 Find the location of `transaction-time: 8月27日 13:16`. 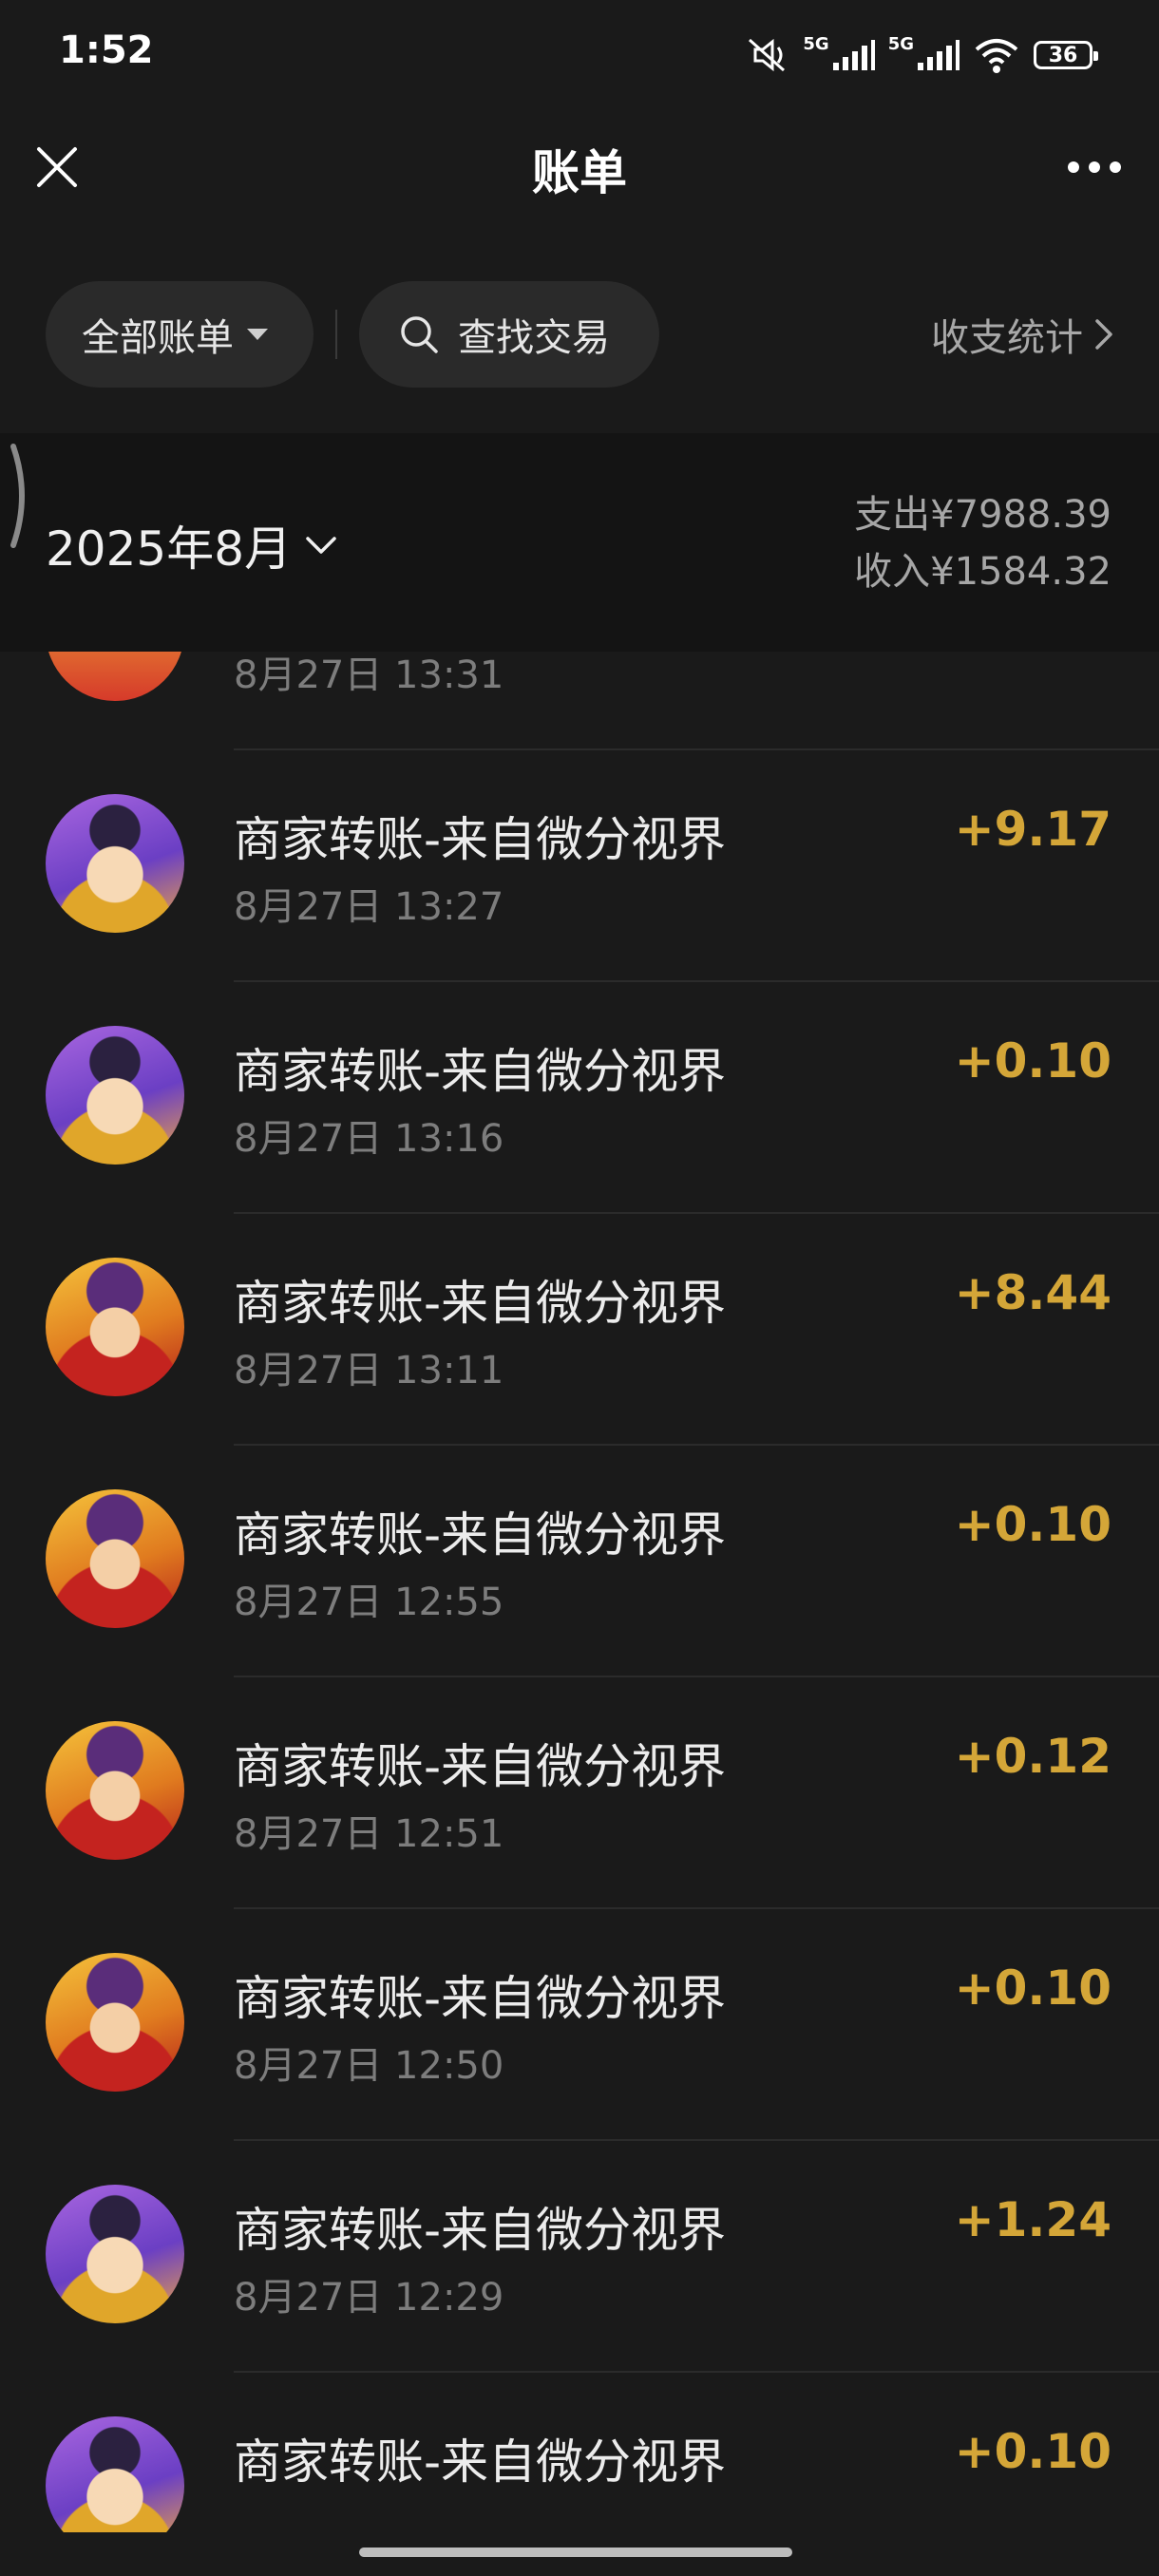

transaction-time: 8月27日 13:16 is located at coordinates (369, 1139).